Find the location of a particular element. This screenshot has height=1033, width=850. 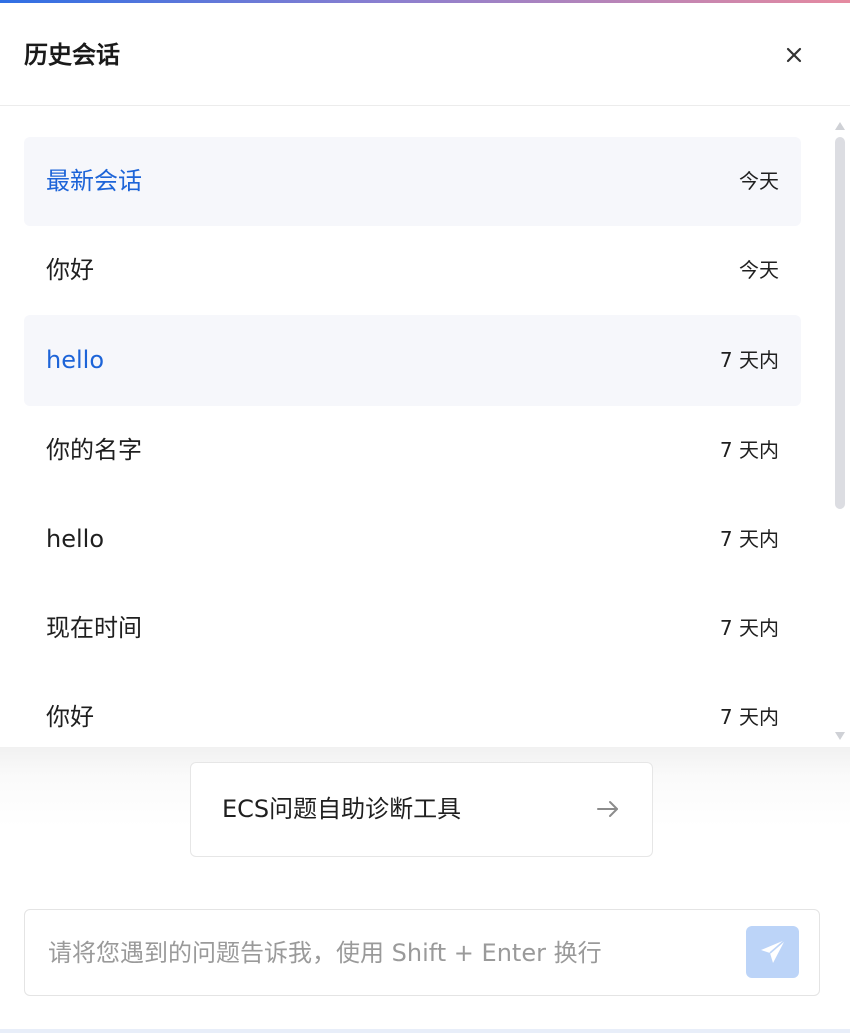

scroll-down-arrow-icon is located at coordinates (840, 733).